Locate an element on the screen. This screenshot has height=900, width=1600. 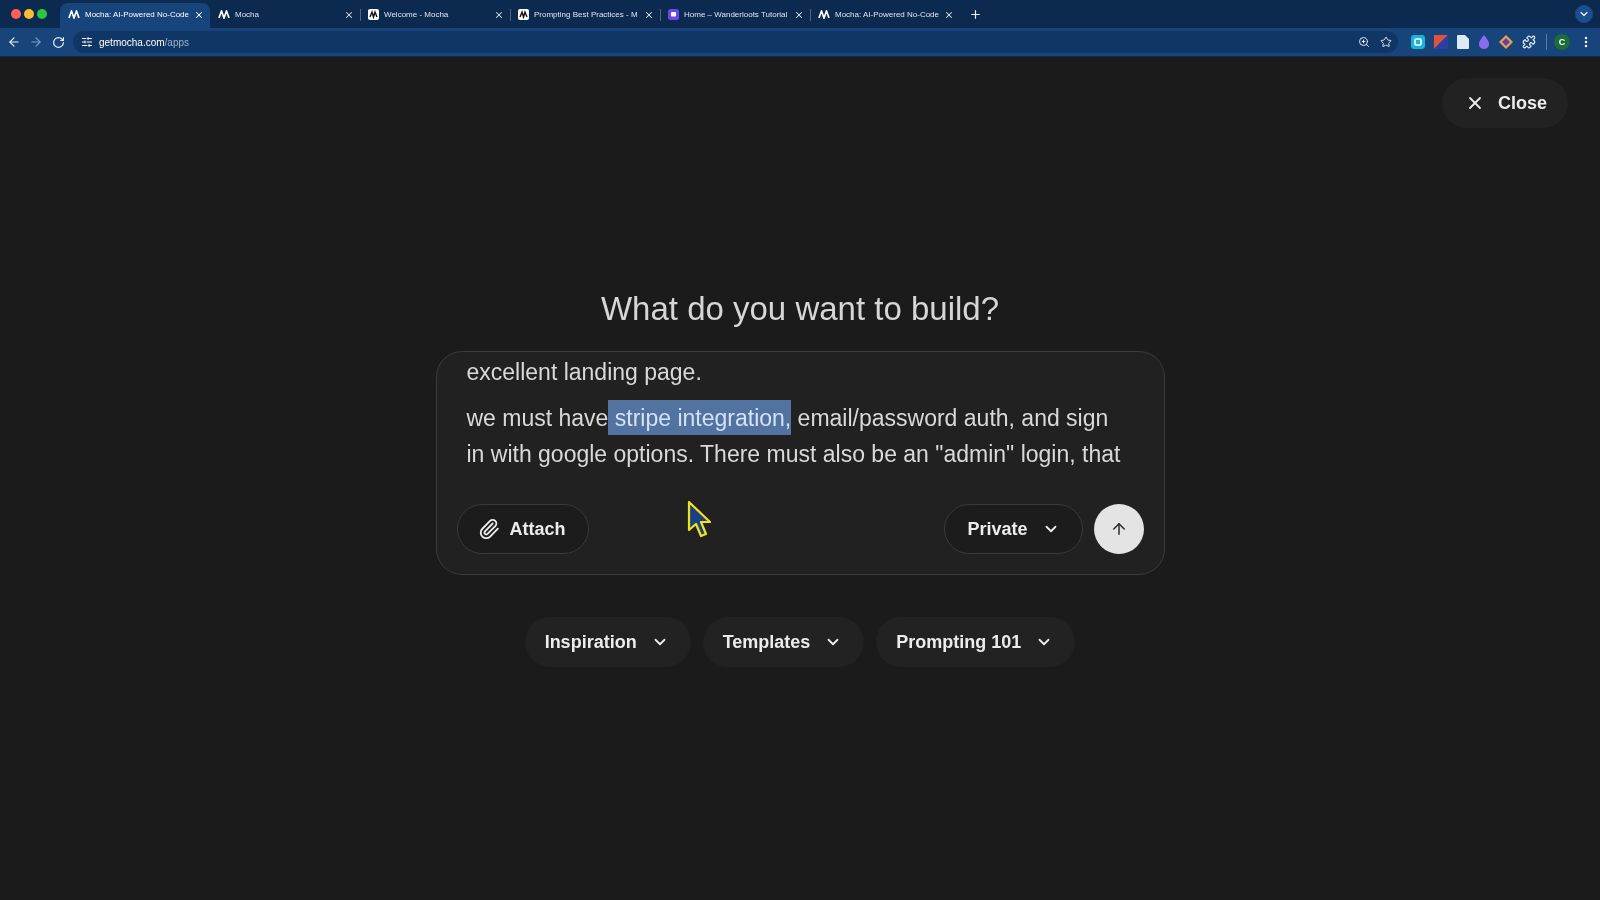
zoom-in-icon is located at coordinates (1364, 42).